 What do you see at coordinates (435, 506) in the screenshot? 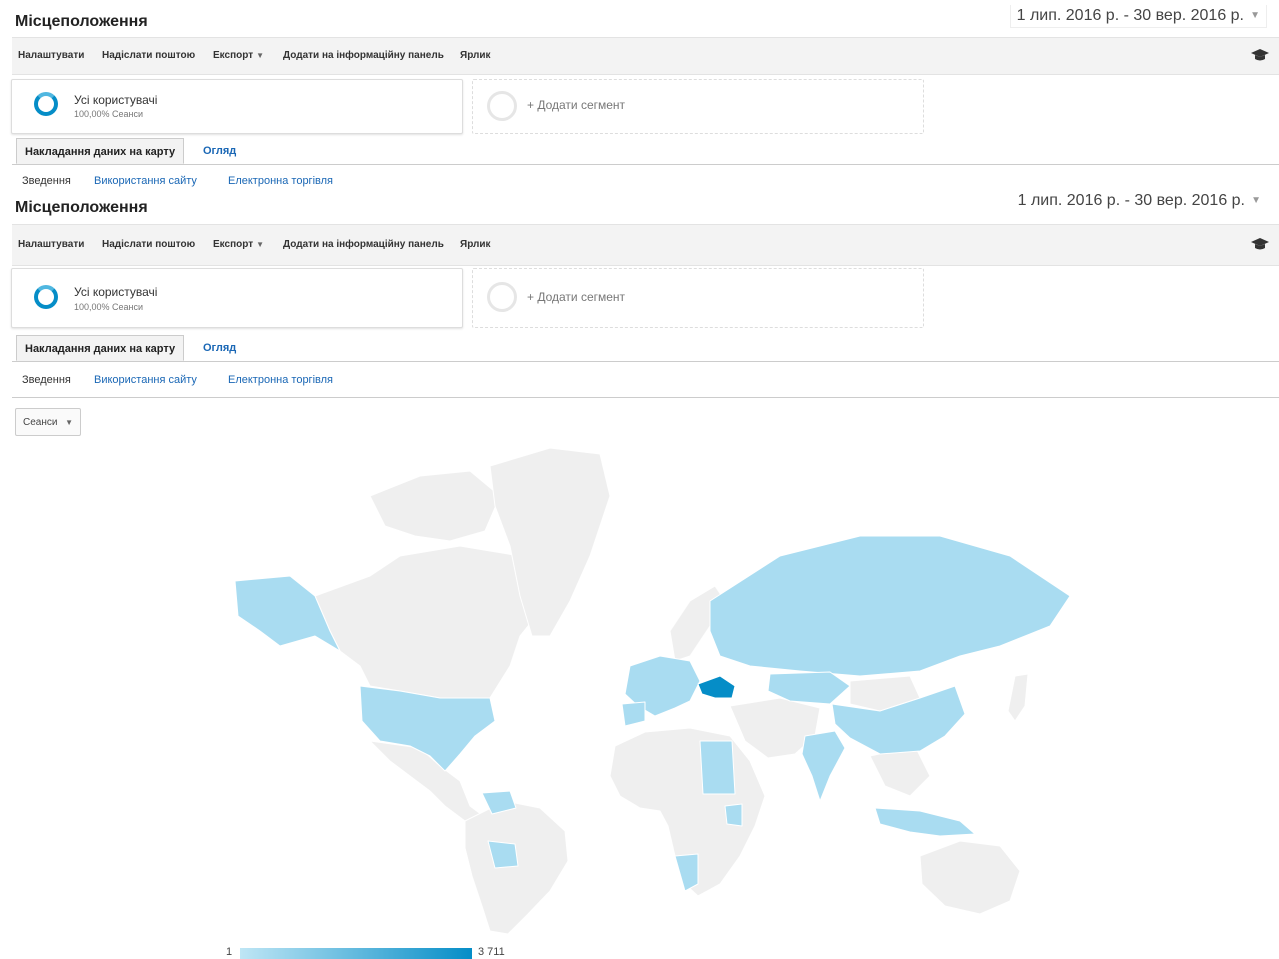
I see `map-region-arctic-islands` at bounding box center [435, 506].